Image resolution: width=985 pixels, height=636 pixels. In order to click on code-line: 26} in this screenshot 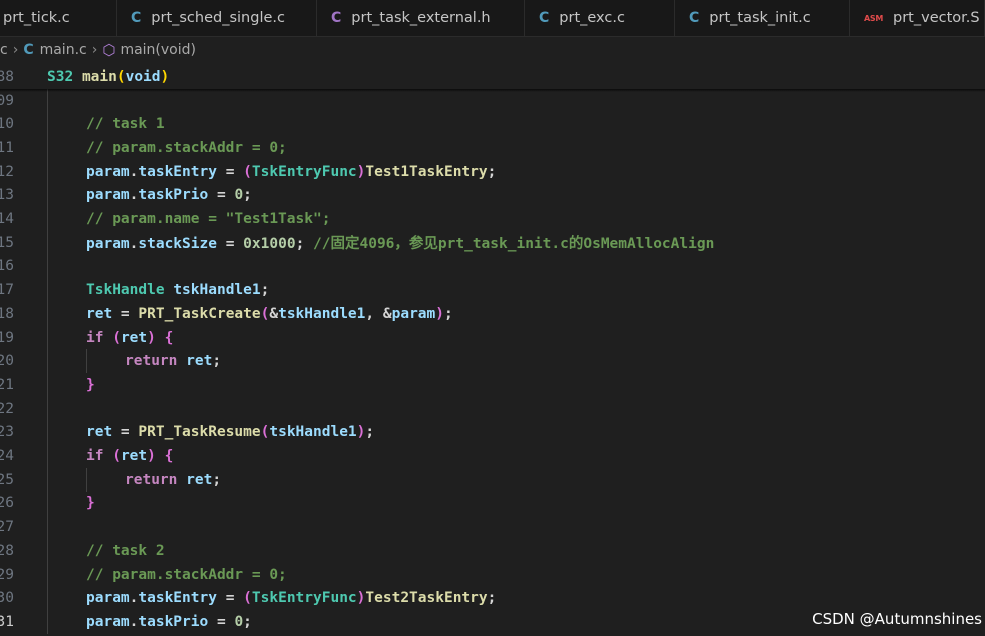, I will do `click(492, 504)`.